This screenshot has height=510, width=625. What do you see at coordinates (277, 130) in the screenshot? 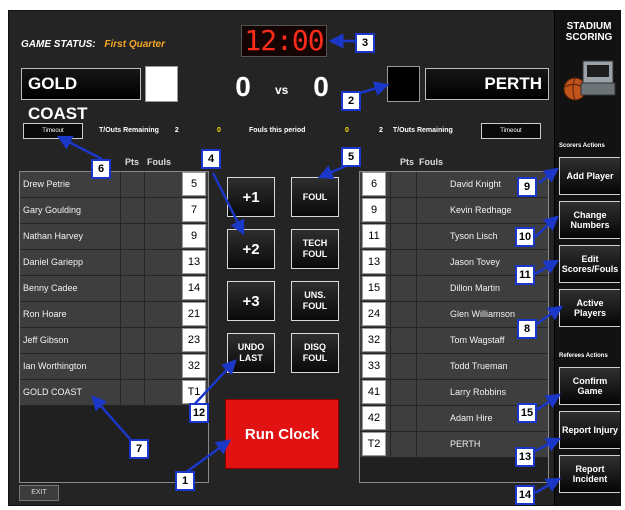
I see `fouls-period-label: Fouls this period` at bounding box center [277, 130].